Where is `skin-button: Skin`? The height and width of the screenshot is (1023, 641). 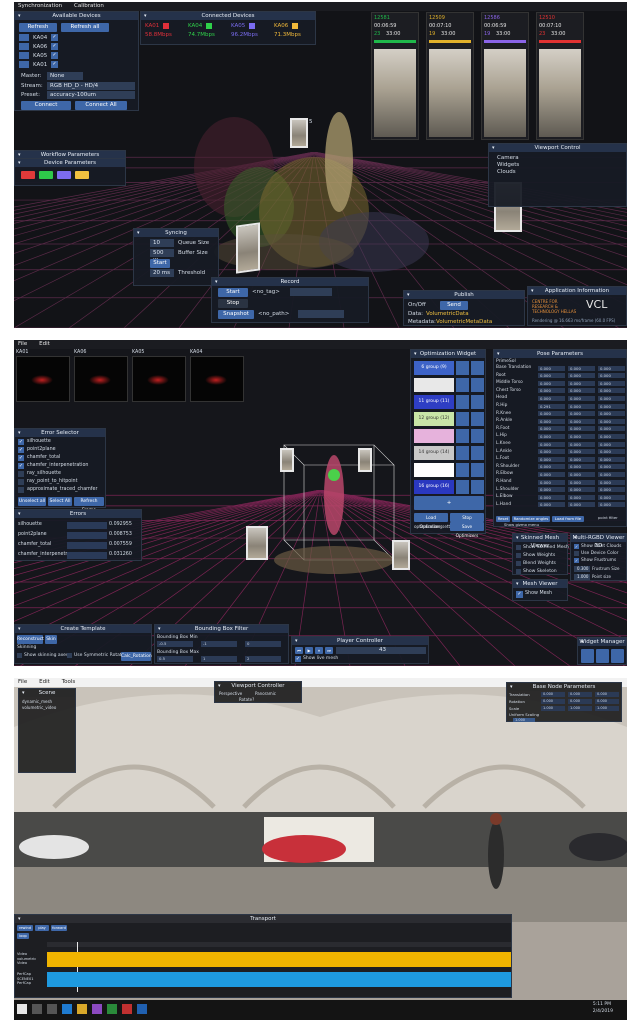 skin-button: Skin is located at coordinates (51, 639).